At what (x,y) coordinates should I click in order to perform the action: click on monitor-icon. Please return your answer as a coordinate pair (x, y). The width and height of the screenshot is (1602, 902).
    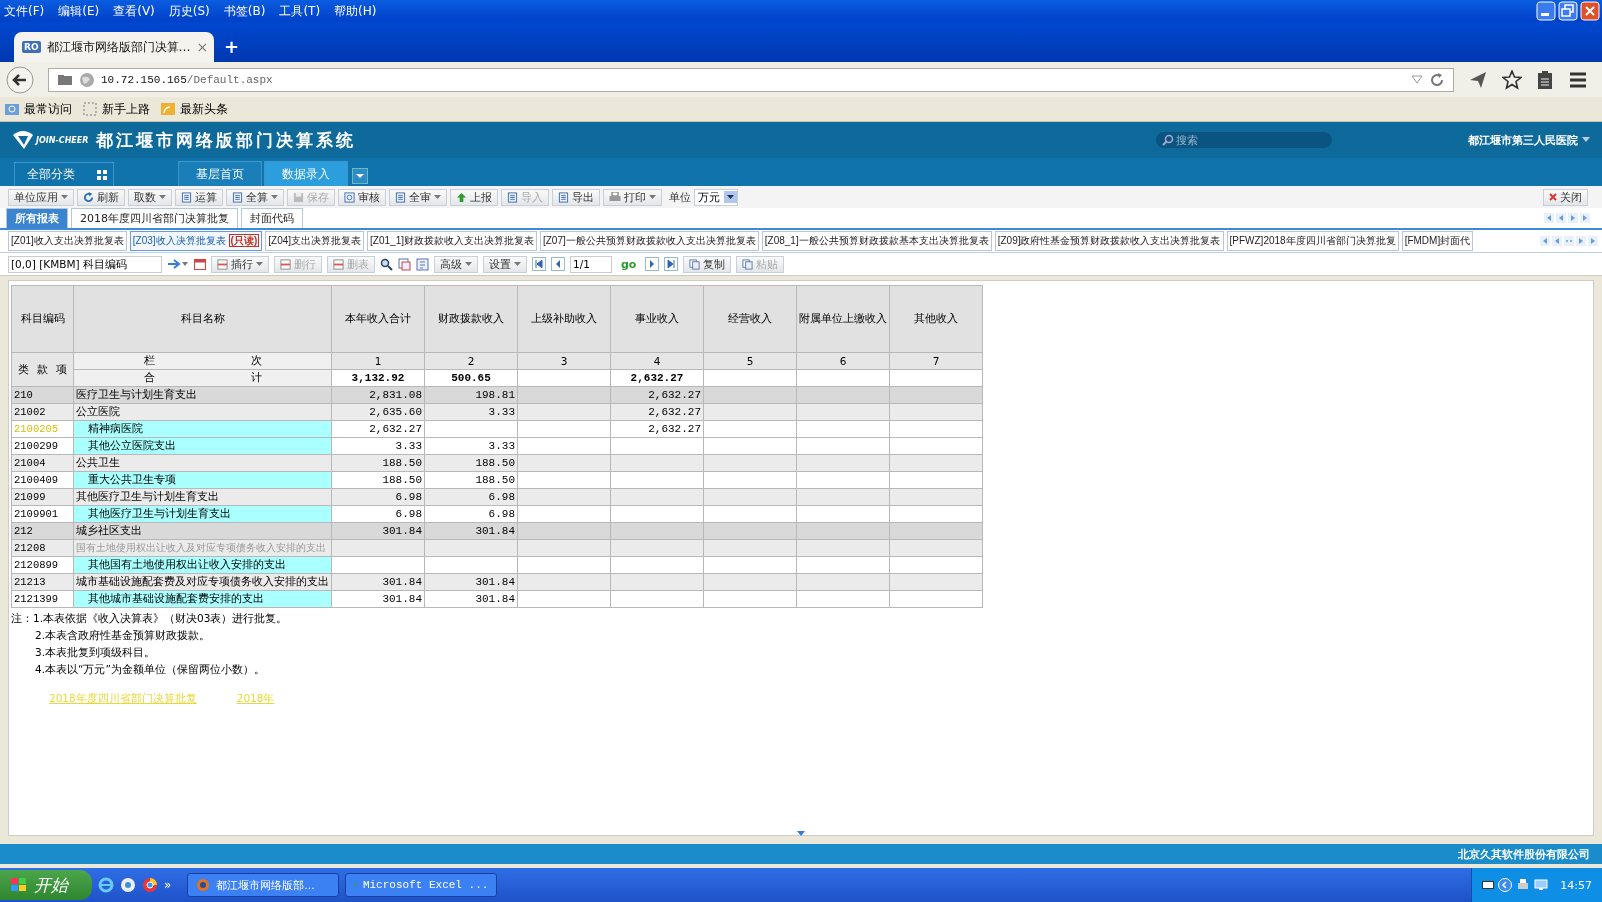
    Looking at the image, I should click on (1541, 885).